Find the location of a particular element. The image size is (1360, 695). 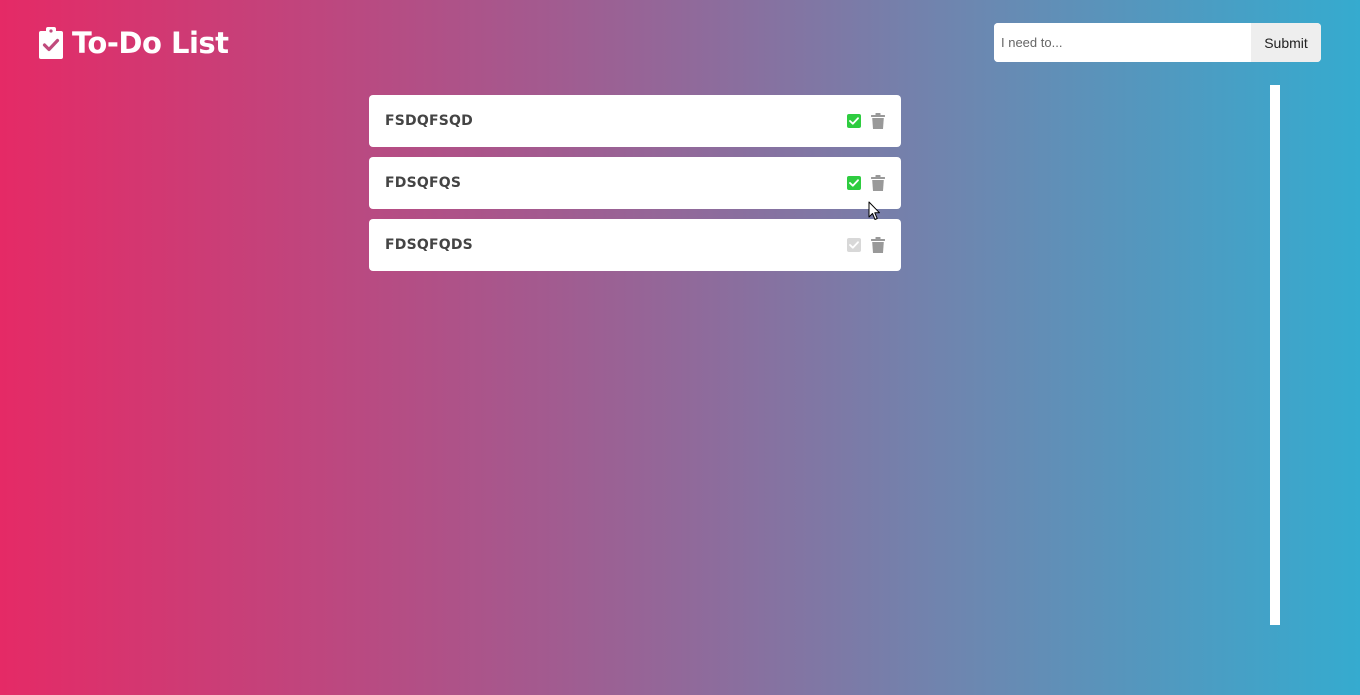

app-header: To-Do List is located at coordinates (133, 43).